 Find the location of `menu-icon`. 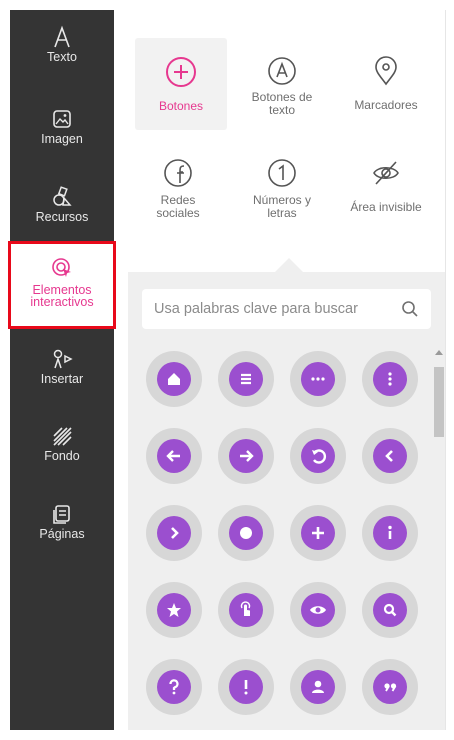

menu-icon is located at coordinates (246, 379).